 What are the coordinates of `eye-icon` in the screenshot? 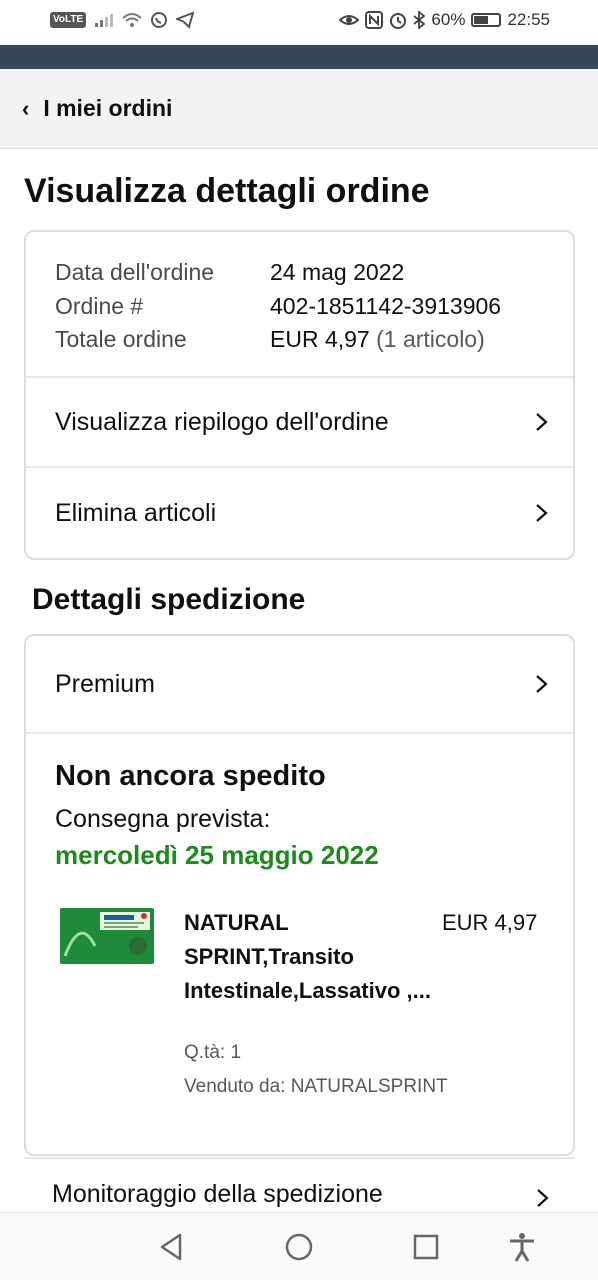 It's located at (349, 20).